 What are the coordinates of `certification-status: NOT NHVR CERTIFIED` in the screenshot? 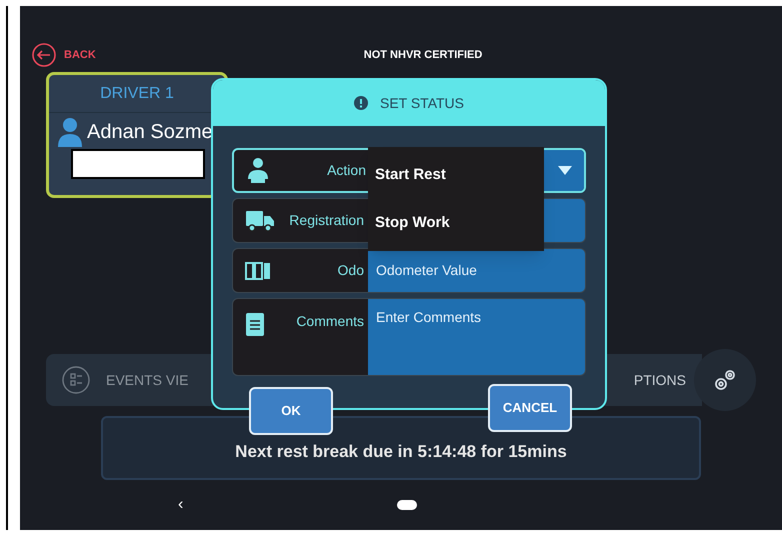 It's located at (423, 55).